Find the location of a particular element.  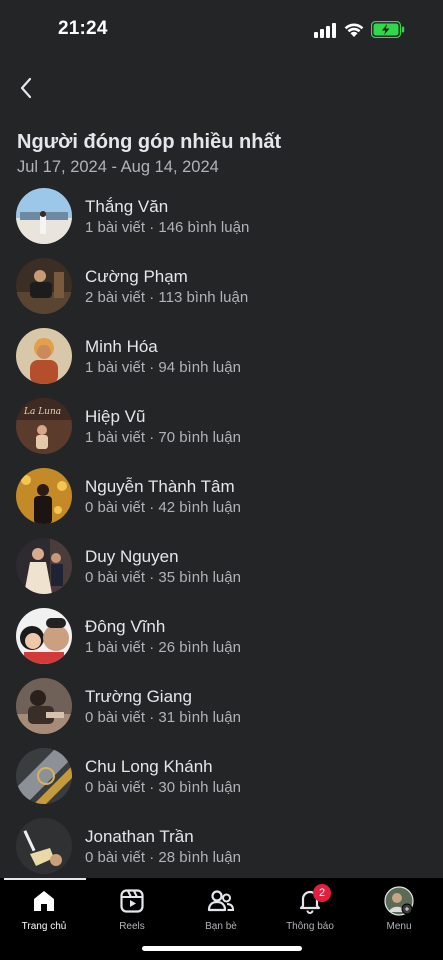

notification-badge: 2 is located at coordinates (322, 893).